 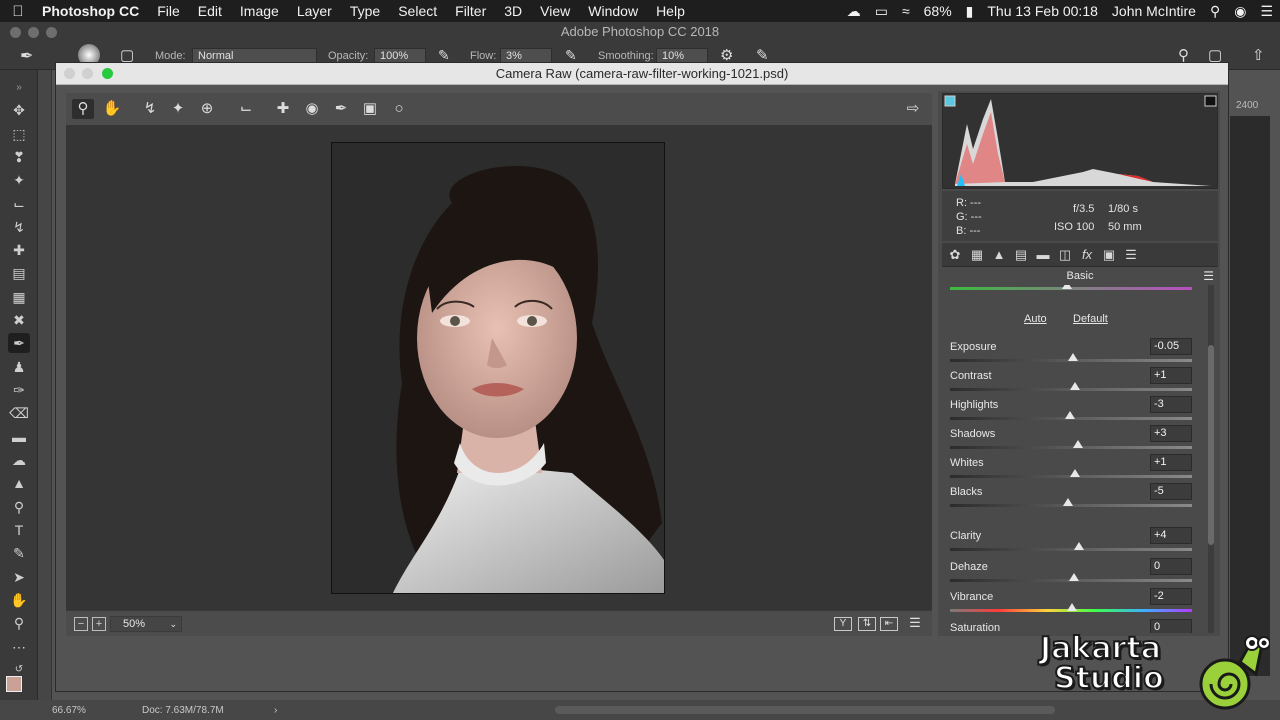 I want to click on type-icon: T, so click(x=19, y=530).